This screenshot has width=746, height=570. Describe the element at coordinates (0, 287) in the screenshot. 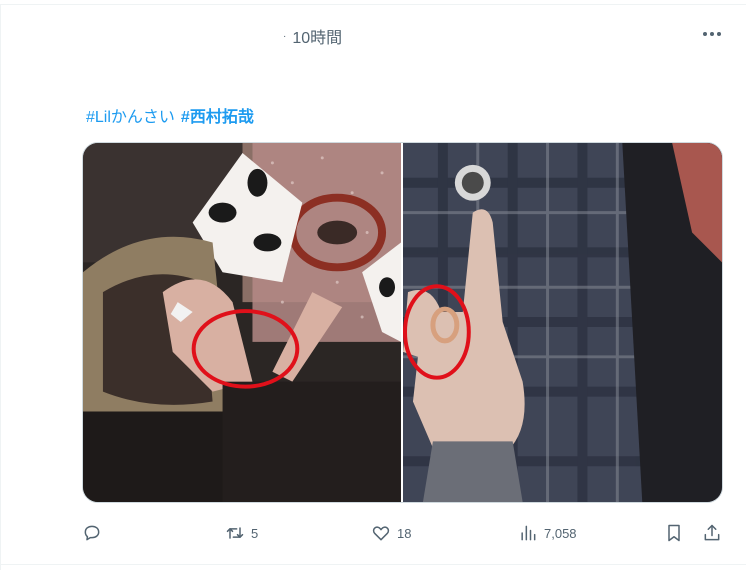

I see `frame-left-border` at that location.